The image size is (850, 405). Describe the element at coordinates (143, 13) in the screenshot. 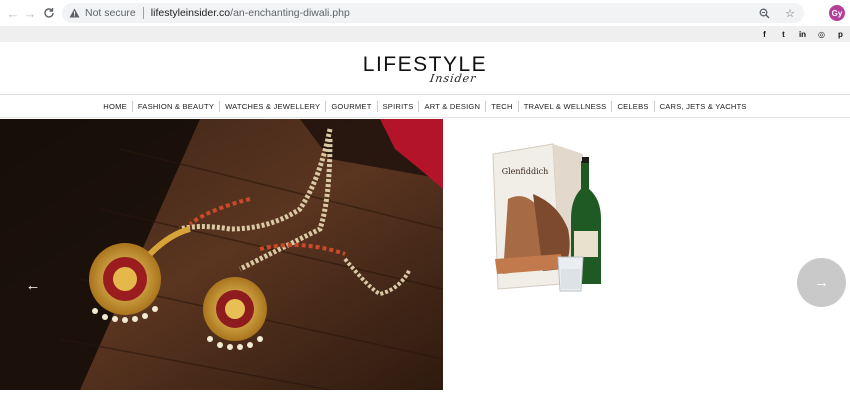

I see `separator` at that location.